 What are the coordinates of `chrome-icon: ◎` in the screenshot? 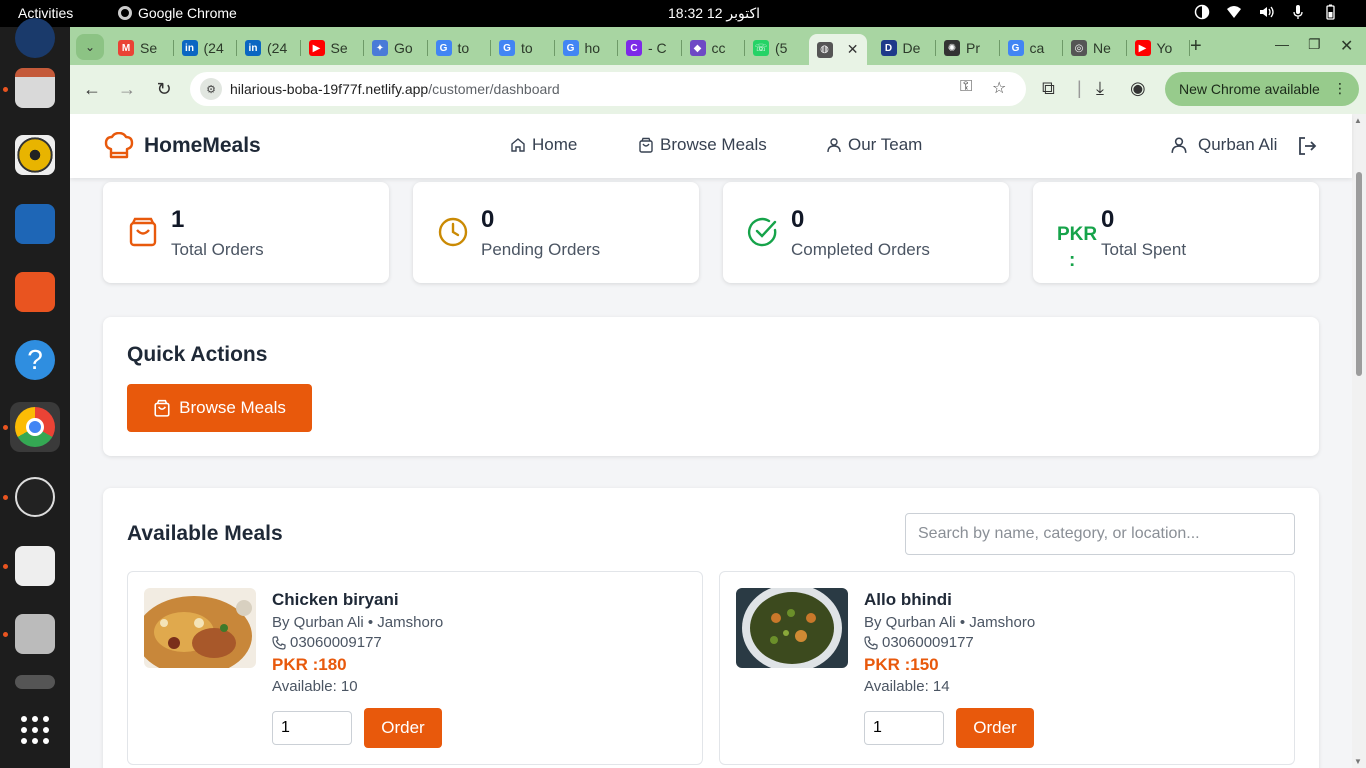 It's located at (1079, 48).